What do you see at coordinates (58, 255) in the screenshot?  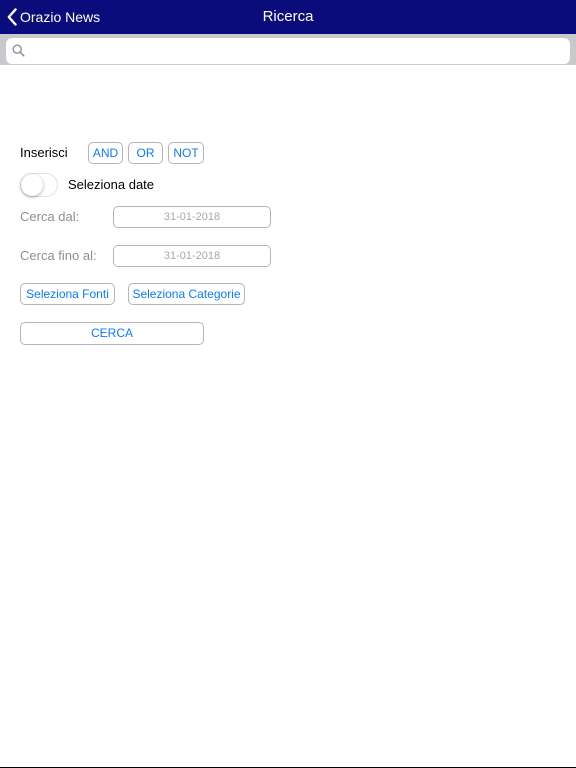 I see `to-date-label: Cerca fino al:` at bounding box center [58, 255].